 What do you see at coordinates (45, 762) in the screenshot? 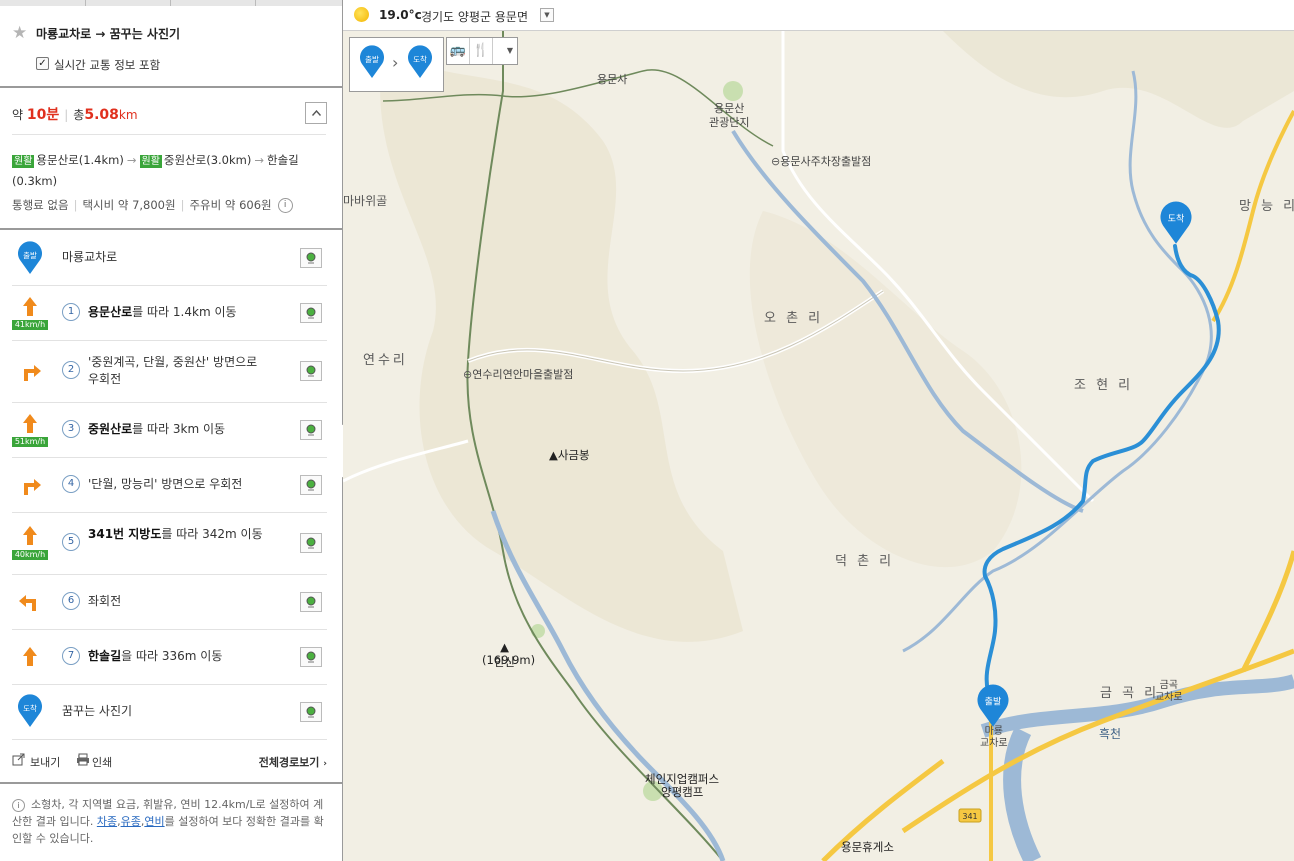
I see `share-link: 보내기` at bounding box center [45, 762].